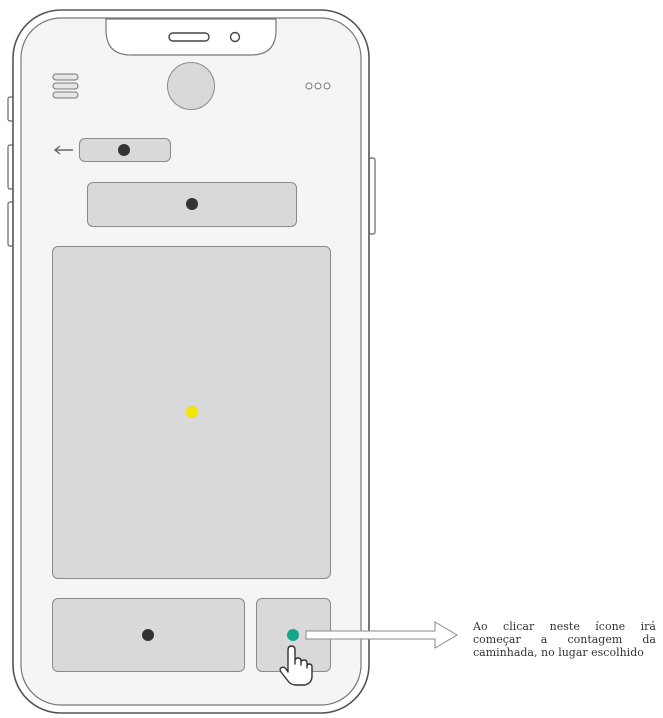 The height and width of the screenshot is (718, 663). Describe the element at coordinates (64, 150) in the screenshot. I see `back-arrow-icon` at that location.